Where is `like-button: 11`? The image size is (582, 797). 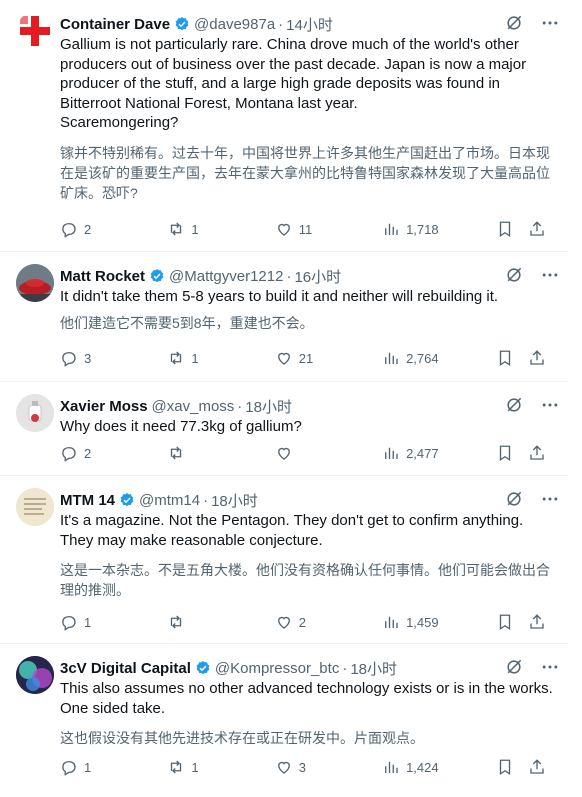 like-button: 11 is located at coordinates (300, 229).